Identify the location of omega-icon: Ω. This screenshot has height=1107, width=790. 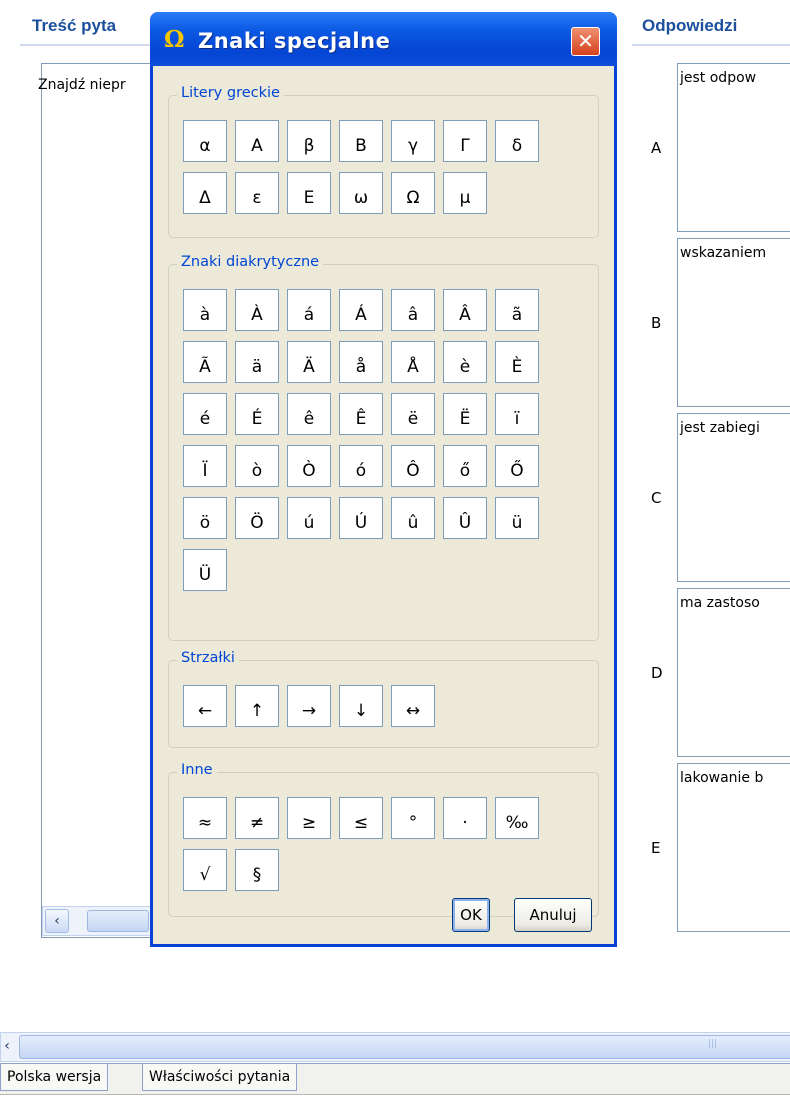
(174, 39).